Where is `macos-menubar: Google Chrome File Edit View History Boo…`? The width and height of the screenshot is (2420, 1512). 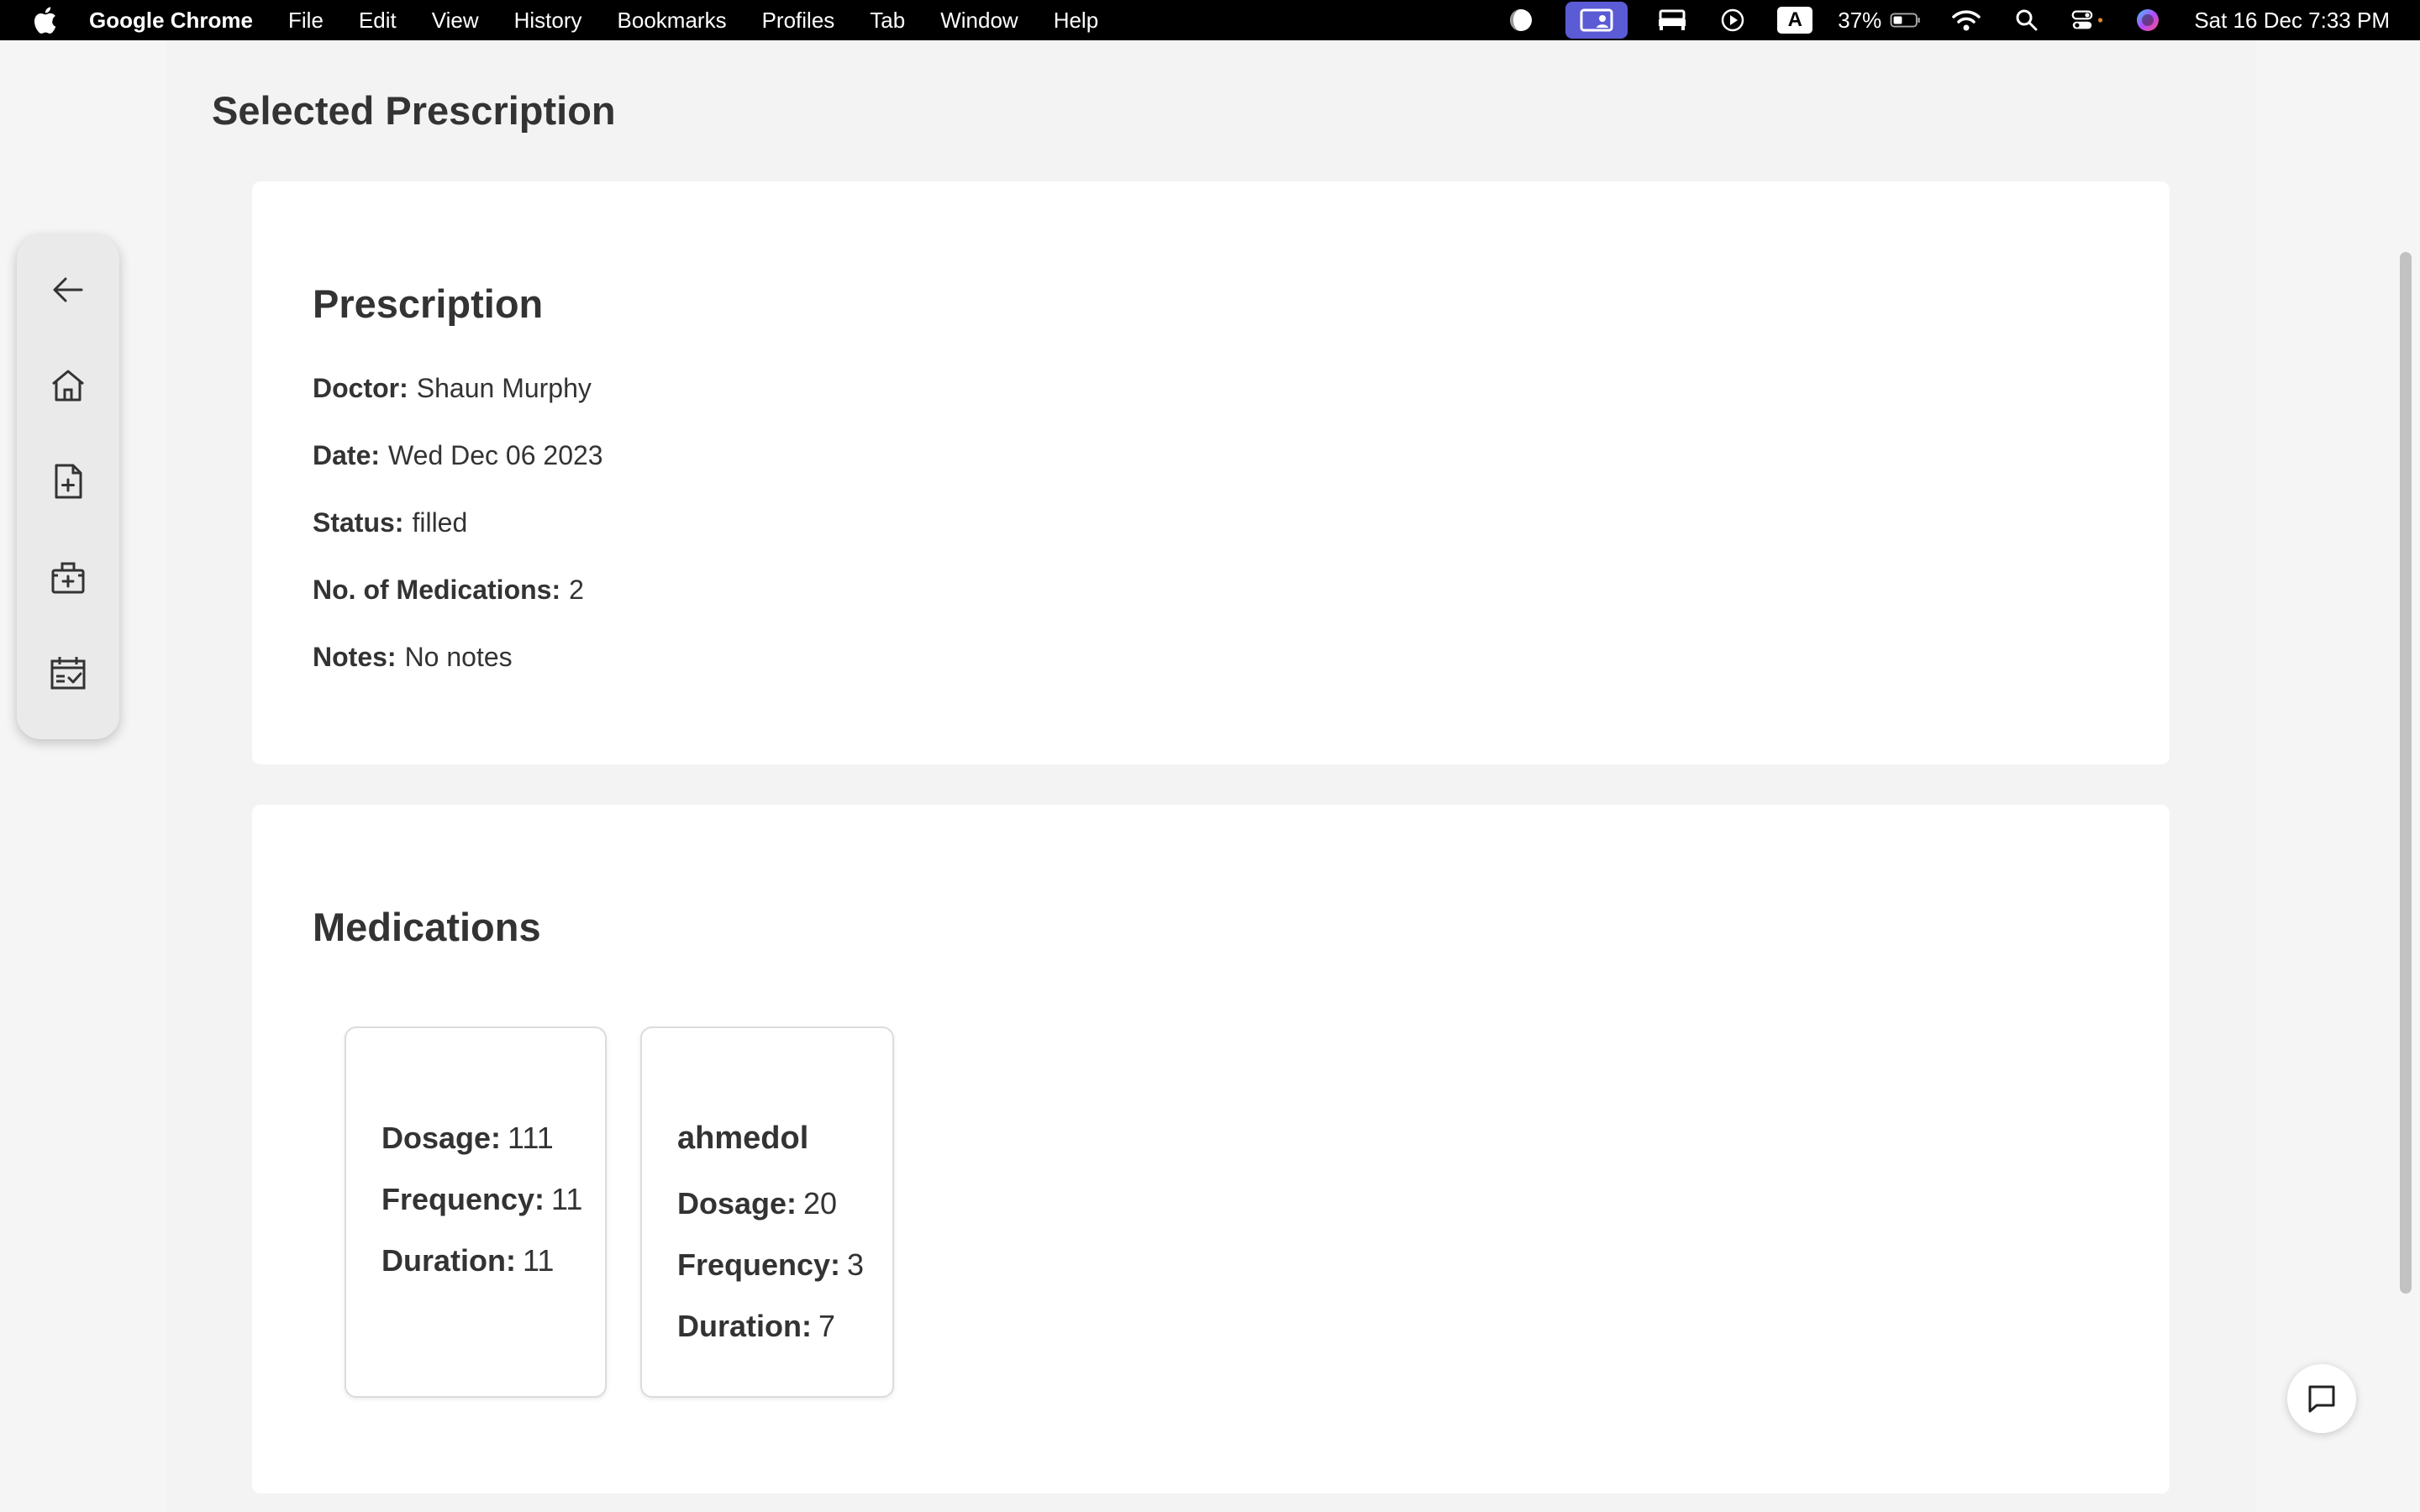
macos-menubar: Google Chrome File Edit View History Boo… is located at coordinates (1210, 20).